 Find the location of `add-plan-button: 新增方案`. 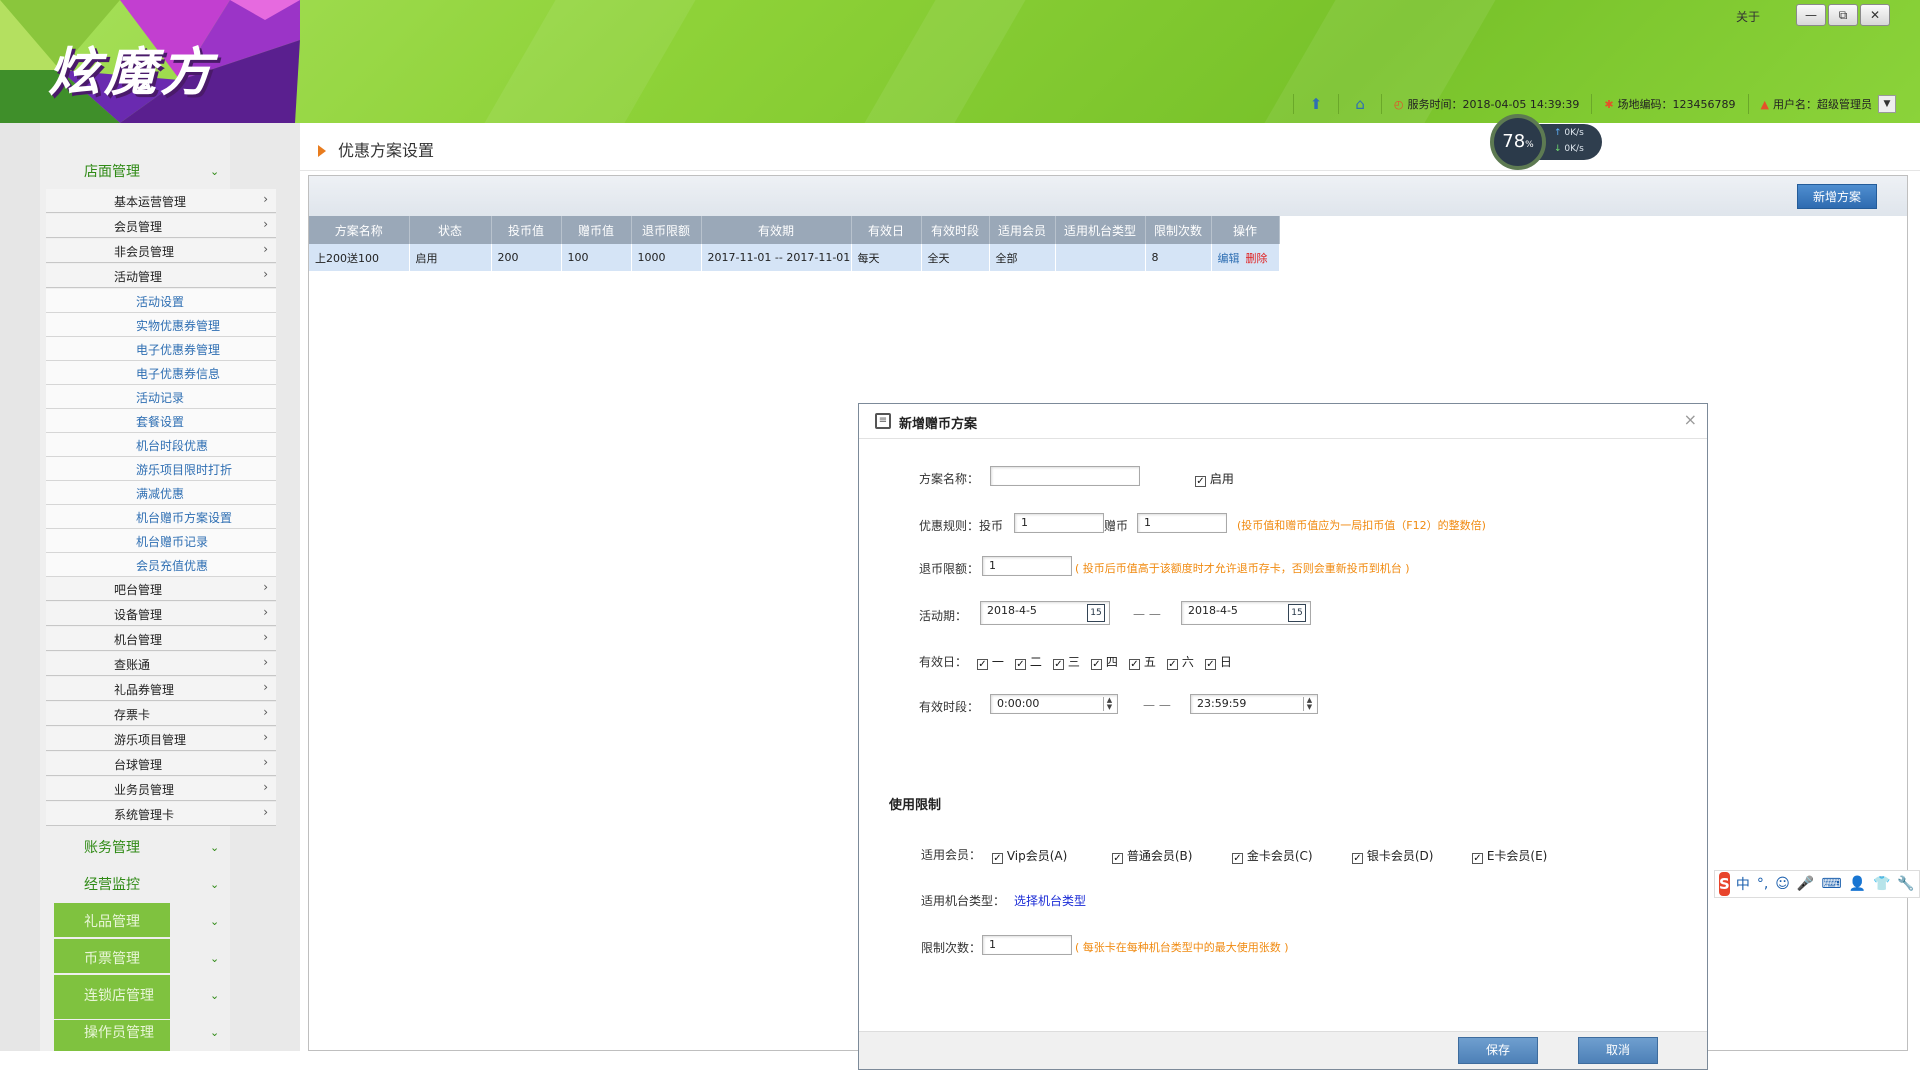

add-plan-button: 新增方案 is located at coordinates (1837, 196).